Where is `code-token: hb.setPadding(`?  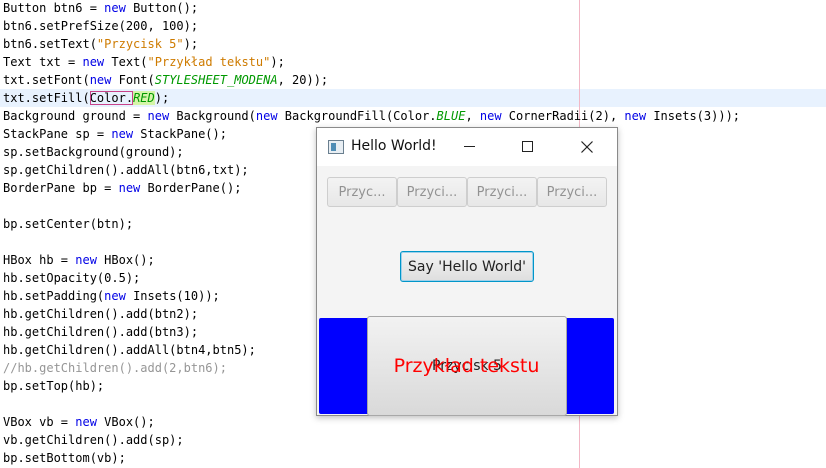
code-token: hb.setPadding( is located at coordinates (54, 296).